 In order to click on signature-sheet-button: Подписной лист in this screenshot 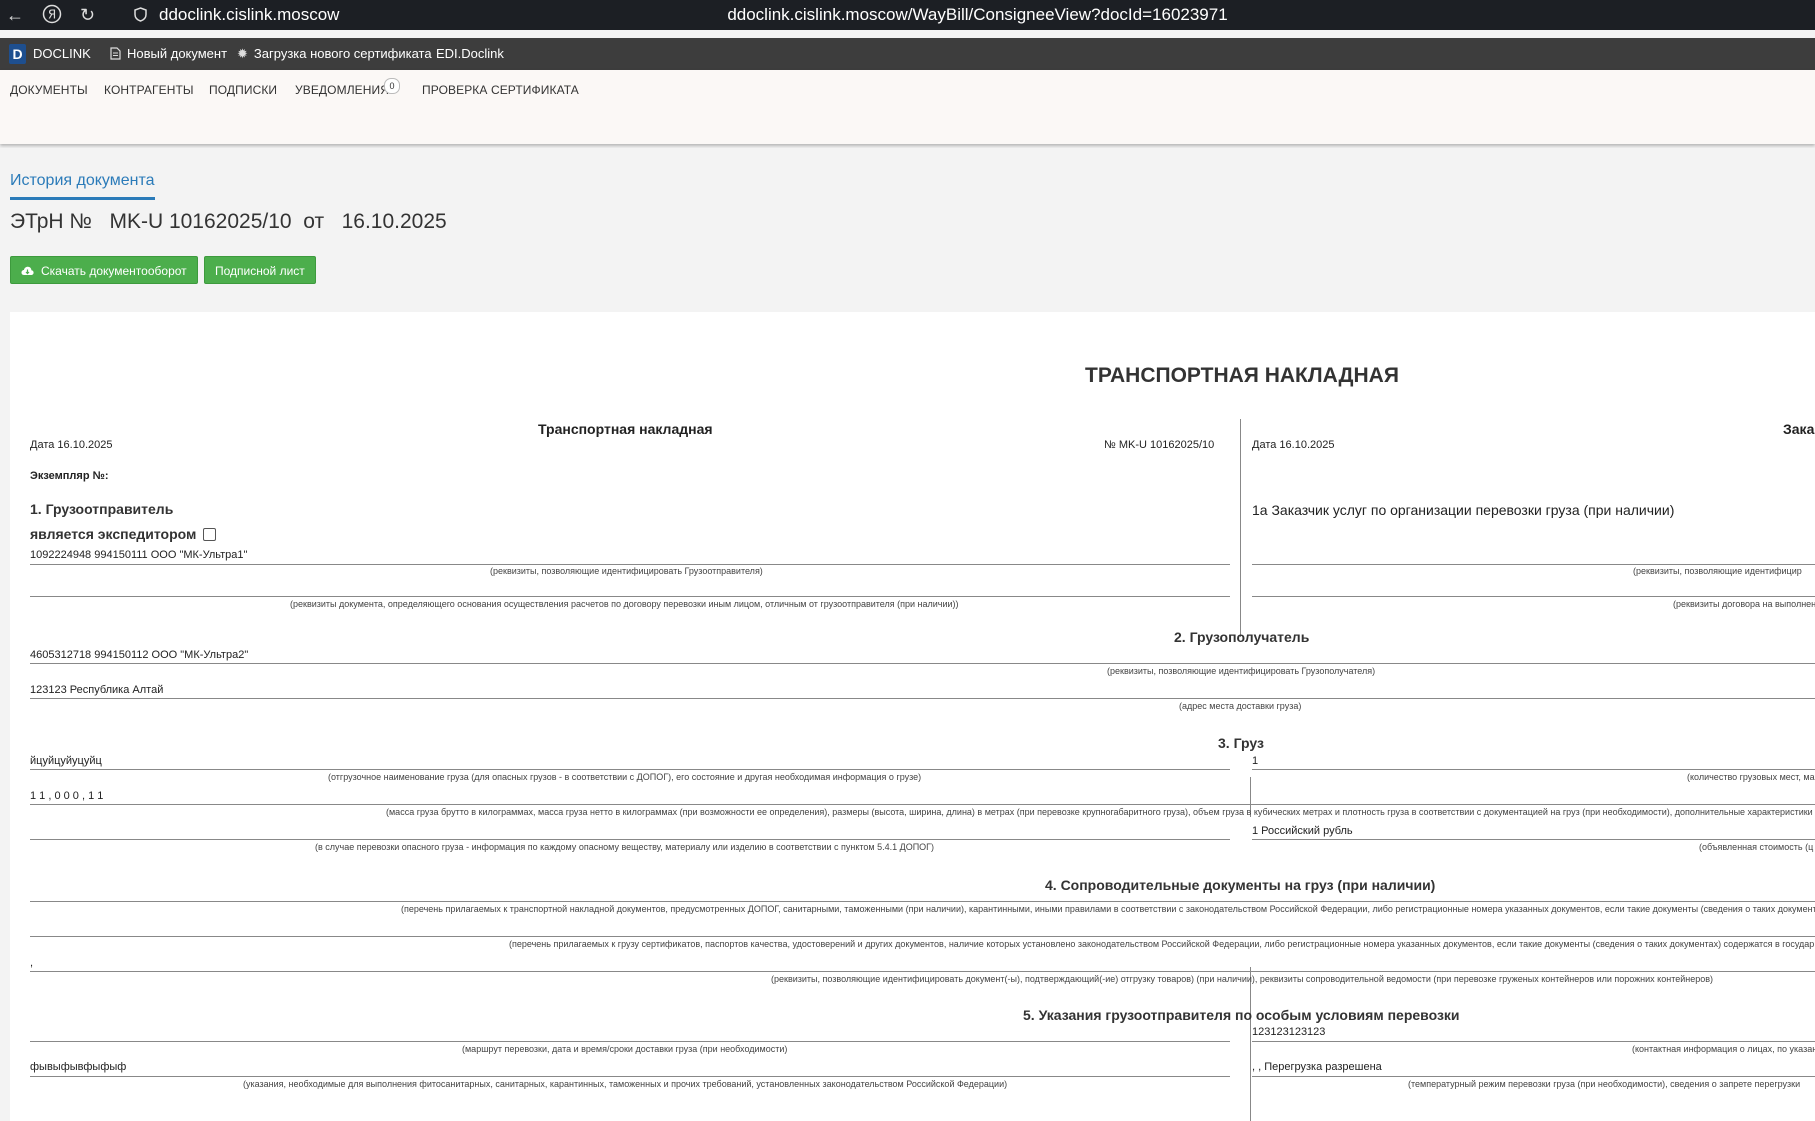, I will do `click(260, 270)`.